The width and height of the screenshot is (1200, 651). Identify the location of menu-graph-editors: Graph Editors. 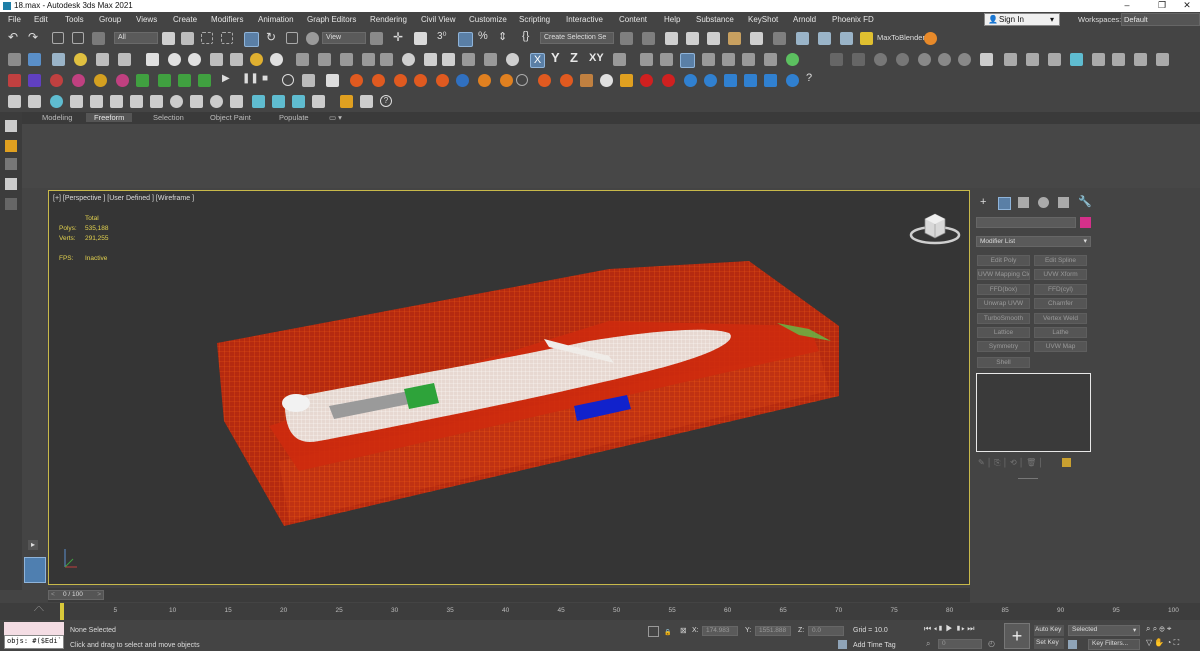
(331, 19).